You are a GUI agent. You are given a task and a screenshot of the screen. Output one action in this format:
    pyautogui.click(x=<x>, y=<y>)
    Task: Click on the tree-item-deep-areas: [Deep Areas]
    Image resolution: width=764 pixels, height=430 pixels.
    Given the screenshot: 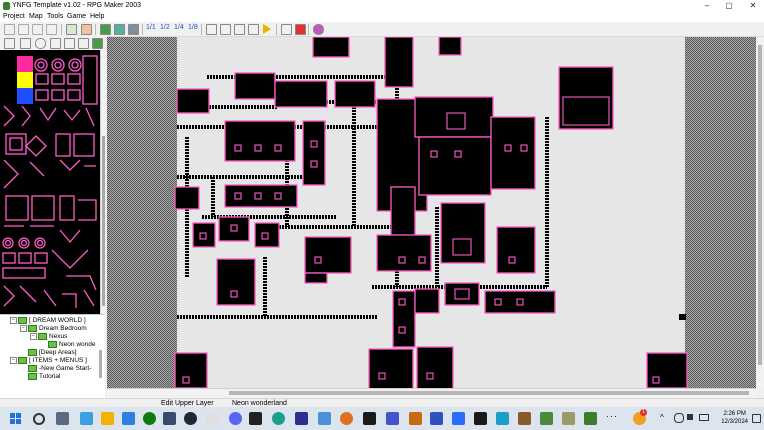 What is the action you would take?
    pyautogui.click(x=52, y=353)
    